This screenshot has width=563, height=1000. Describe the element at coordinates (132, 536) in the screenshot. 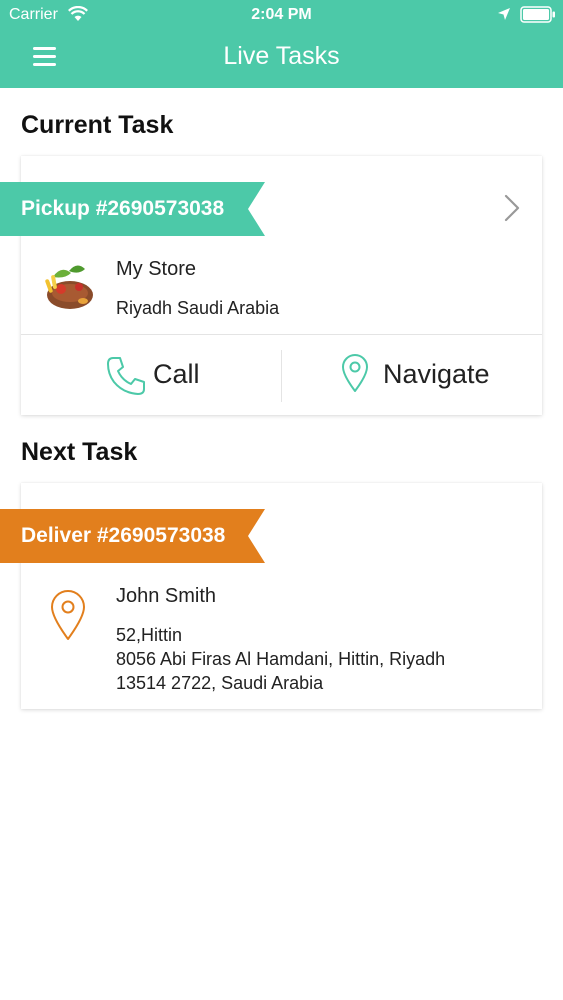

I see `deliver-ribbon: Deliver #2690573038` at that location.